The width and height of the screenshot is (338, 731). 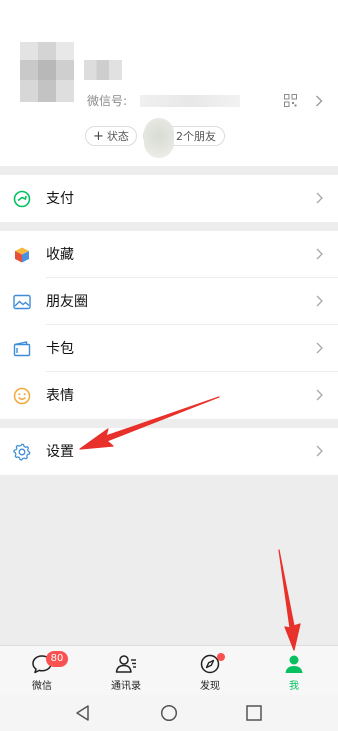 What do you see at coordinates (126, 686) in the screenshot?
I see `tab-label-contacts: 通讯录` at bounding box center [126, 686].